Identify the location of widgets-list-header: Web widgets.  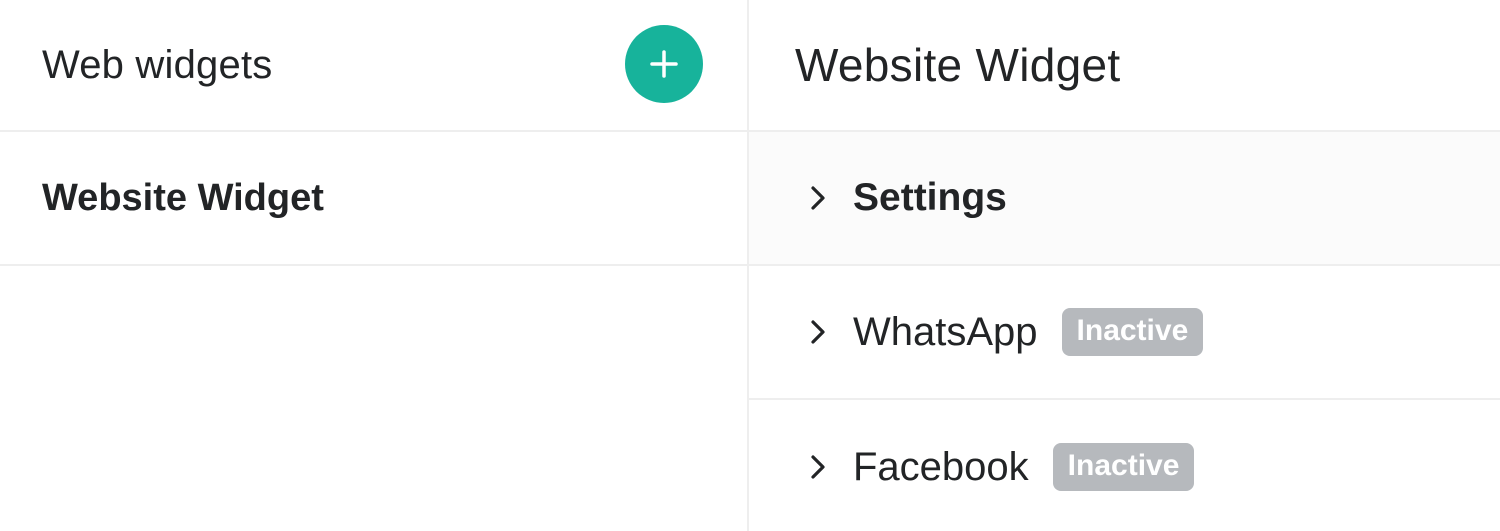
(373, 66).